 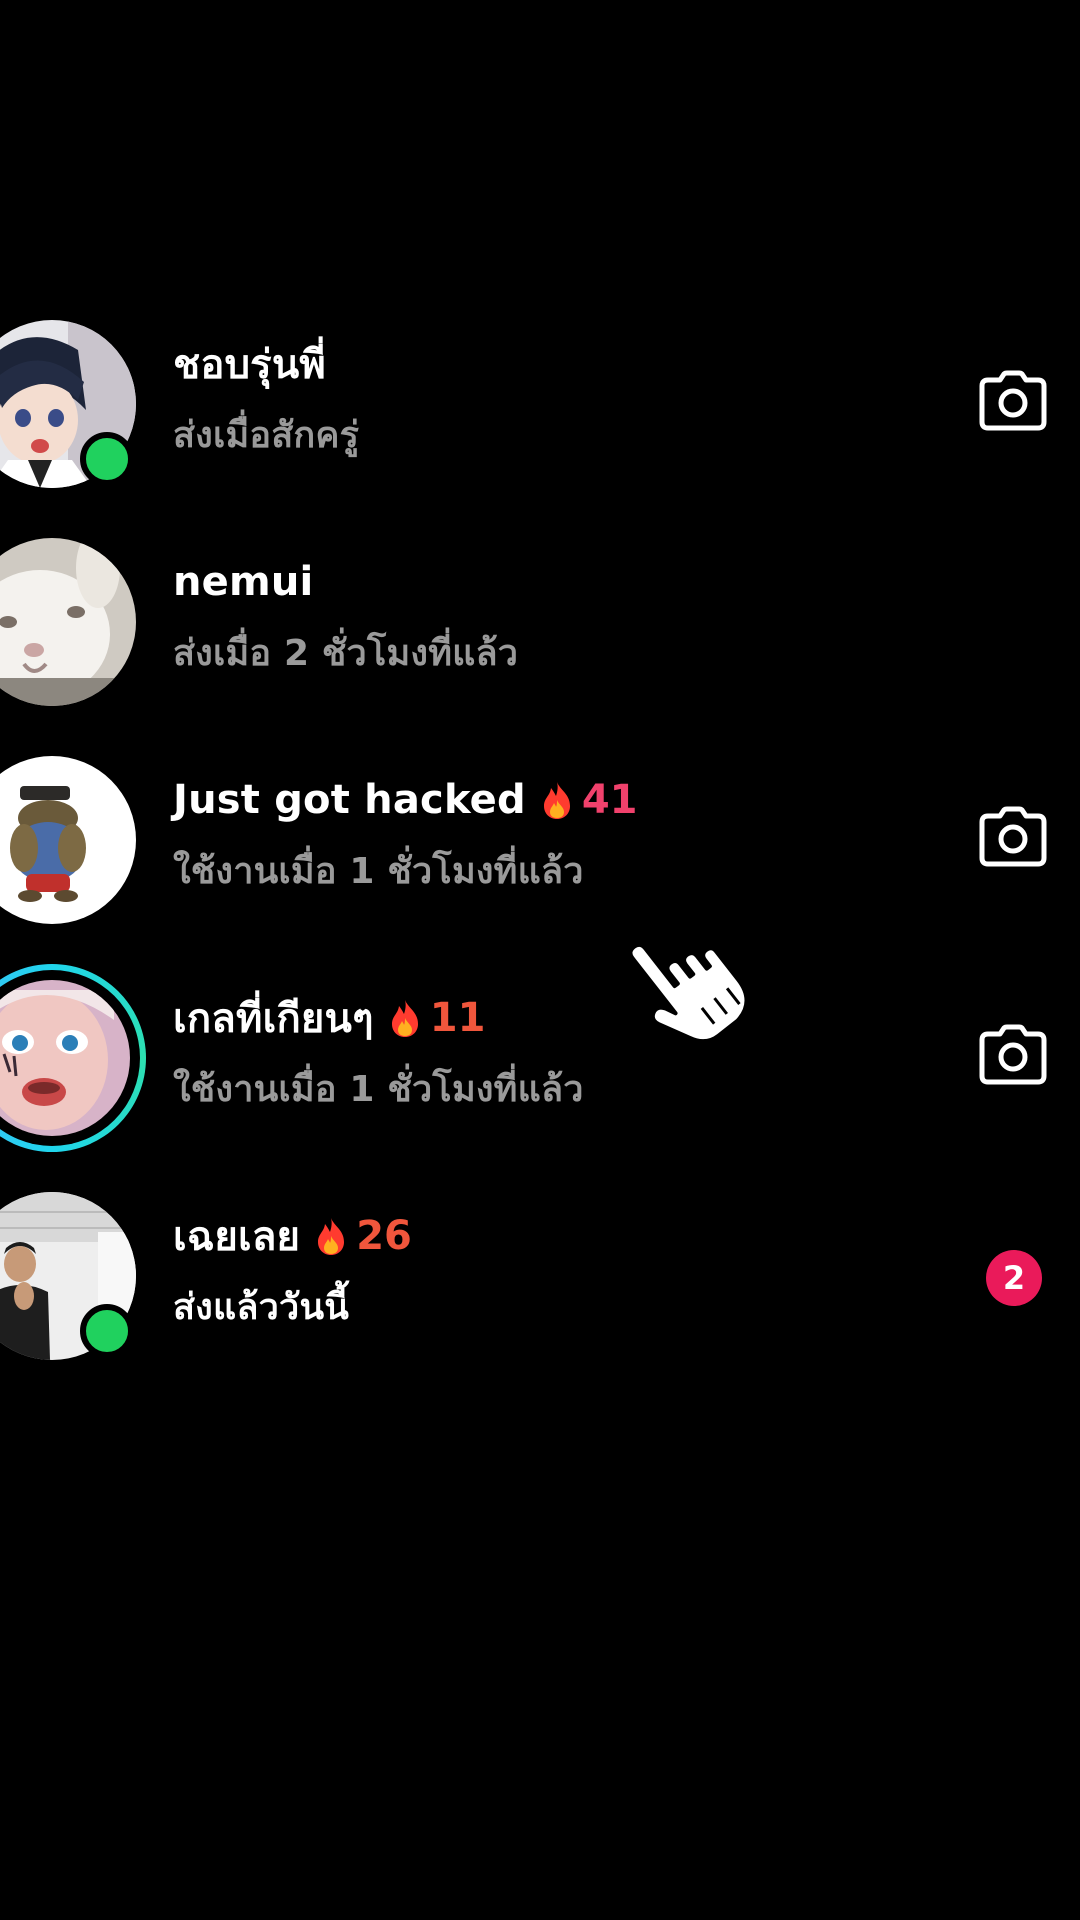 I want to click on chat-status: ส่งแล้ววันนี้, so click(x=261, y=1307).